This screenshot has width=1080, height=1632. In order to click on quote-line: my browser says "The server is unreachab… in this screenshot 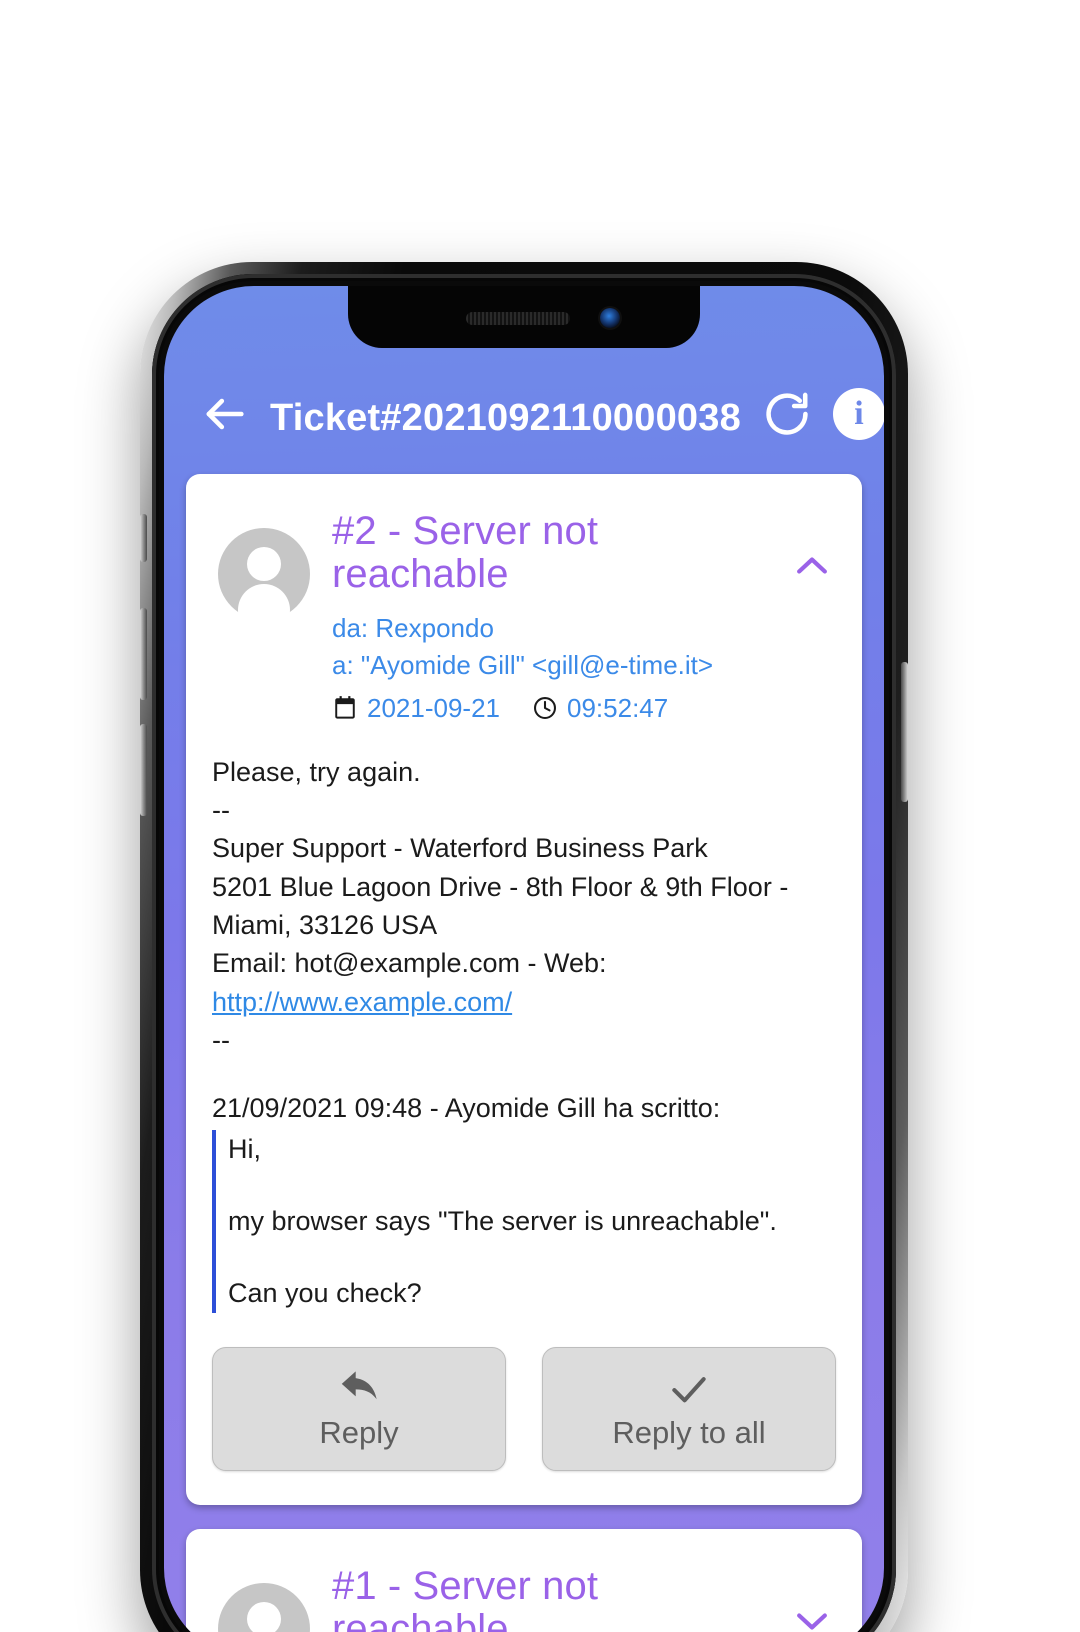, I will do `click(502, 1220)`.